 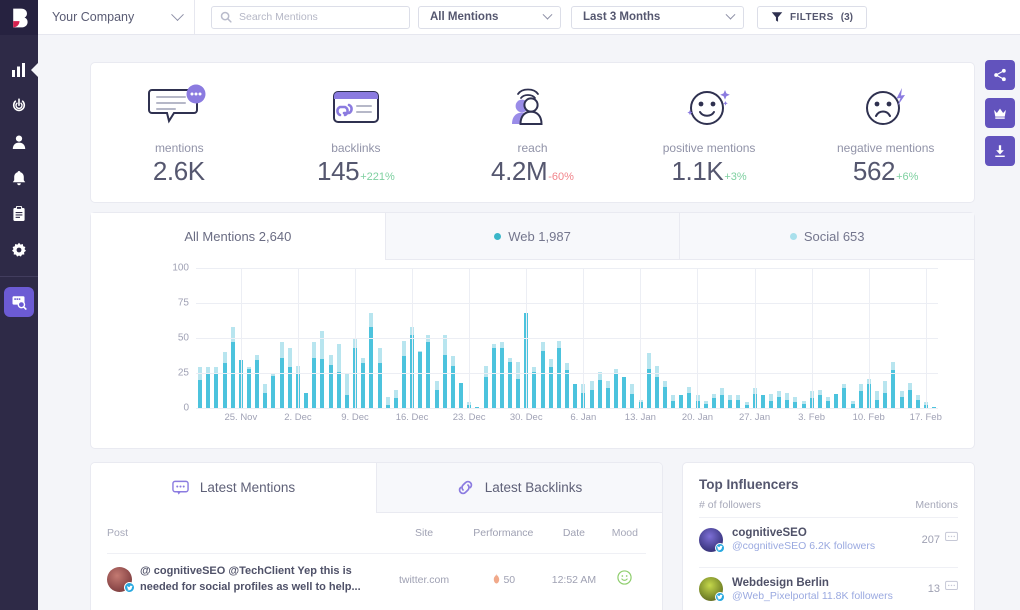 I want to click on search-input, so click(x=319, y=17).